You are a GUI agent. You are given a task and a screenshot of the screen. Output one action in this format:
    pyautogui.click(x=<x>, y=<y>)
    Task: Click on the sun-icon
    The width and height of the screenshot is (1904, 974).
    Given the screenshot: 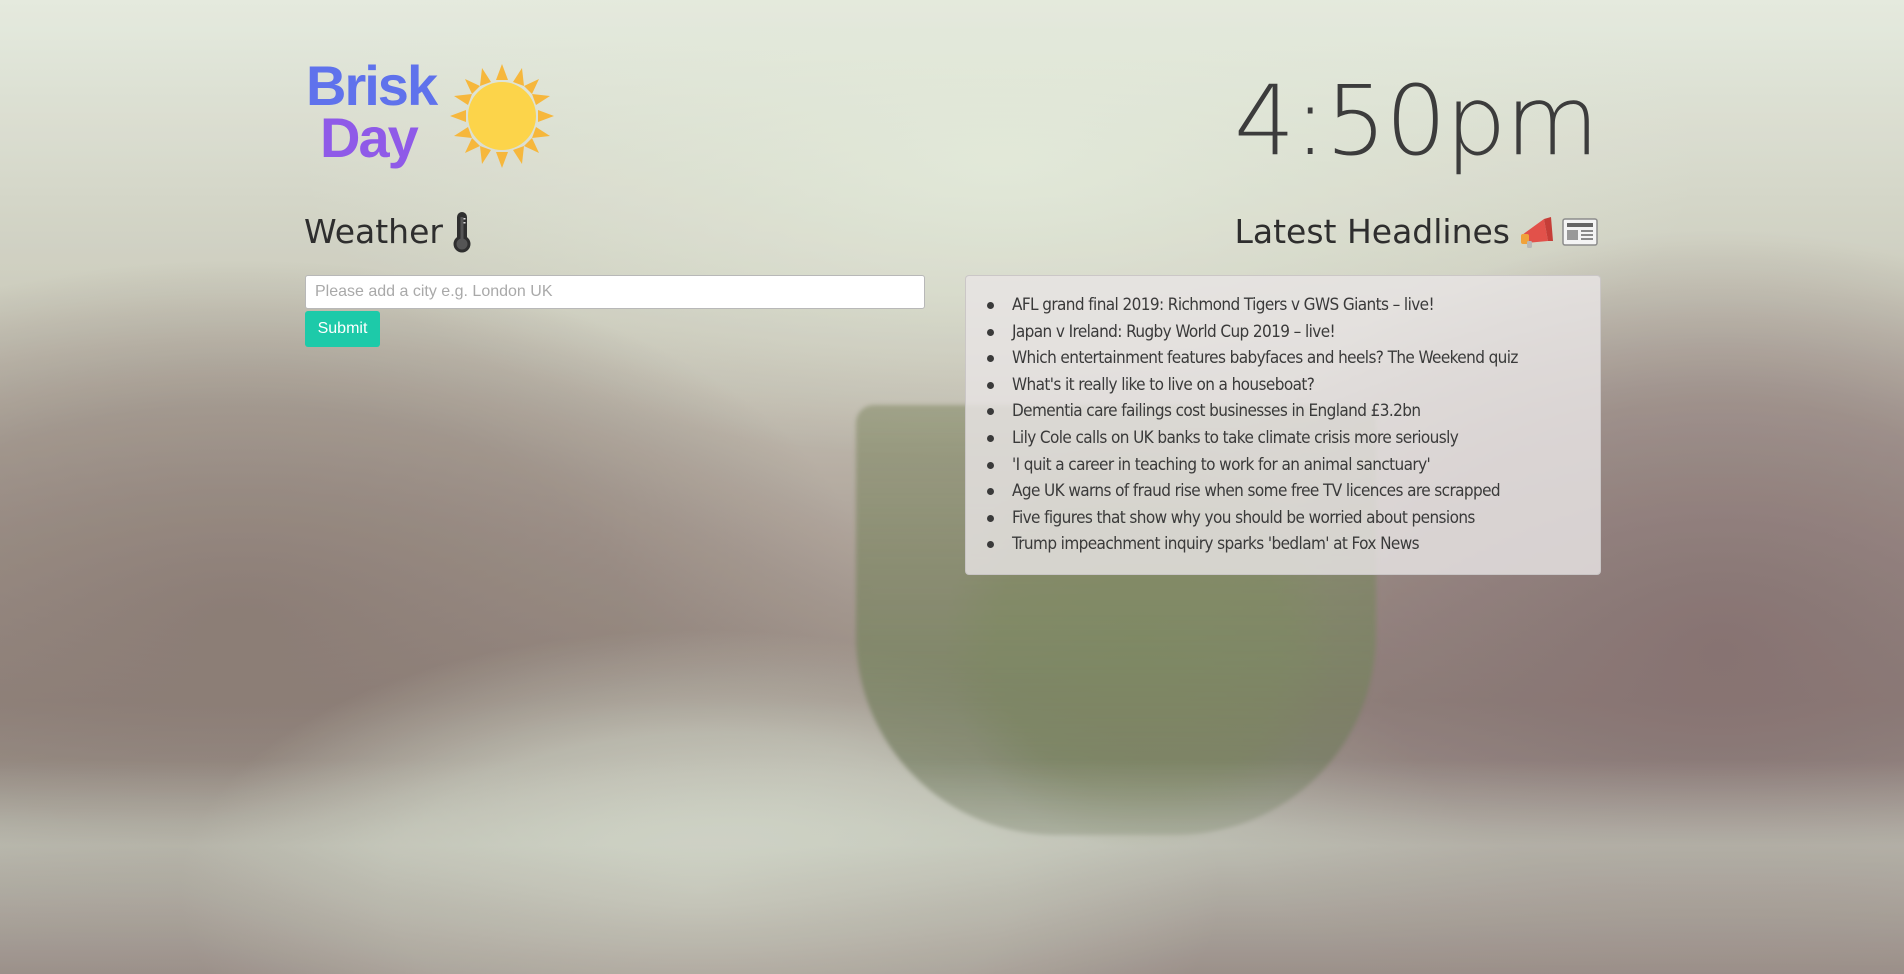 What is the action you would take?
    pyautogui.click(x=502, y=116)
    